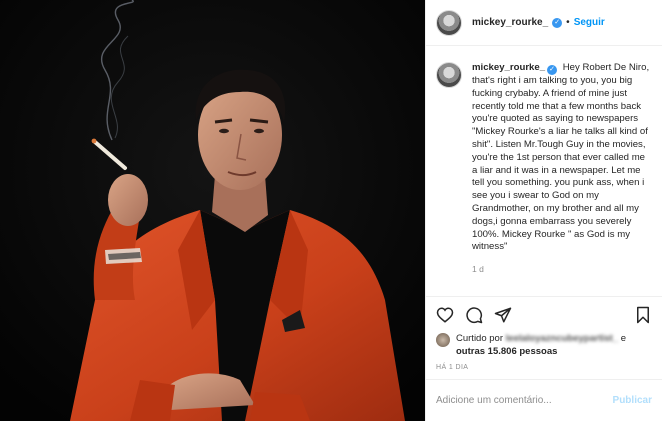  I want to click on share-icon, so click(503, 315).